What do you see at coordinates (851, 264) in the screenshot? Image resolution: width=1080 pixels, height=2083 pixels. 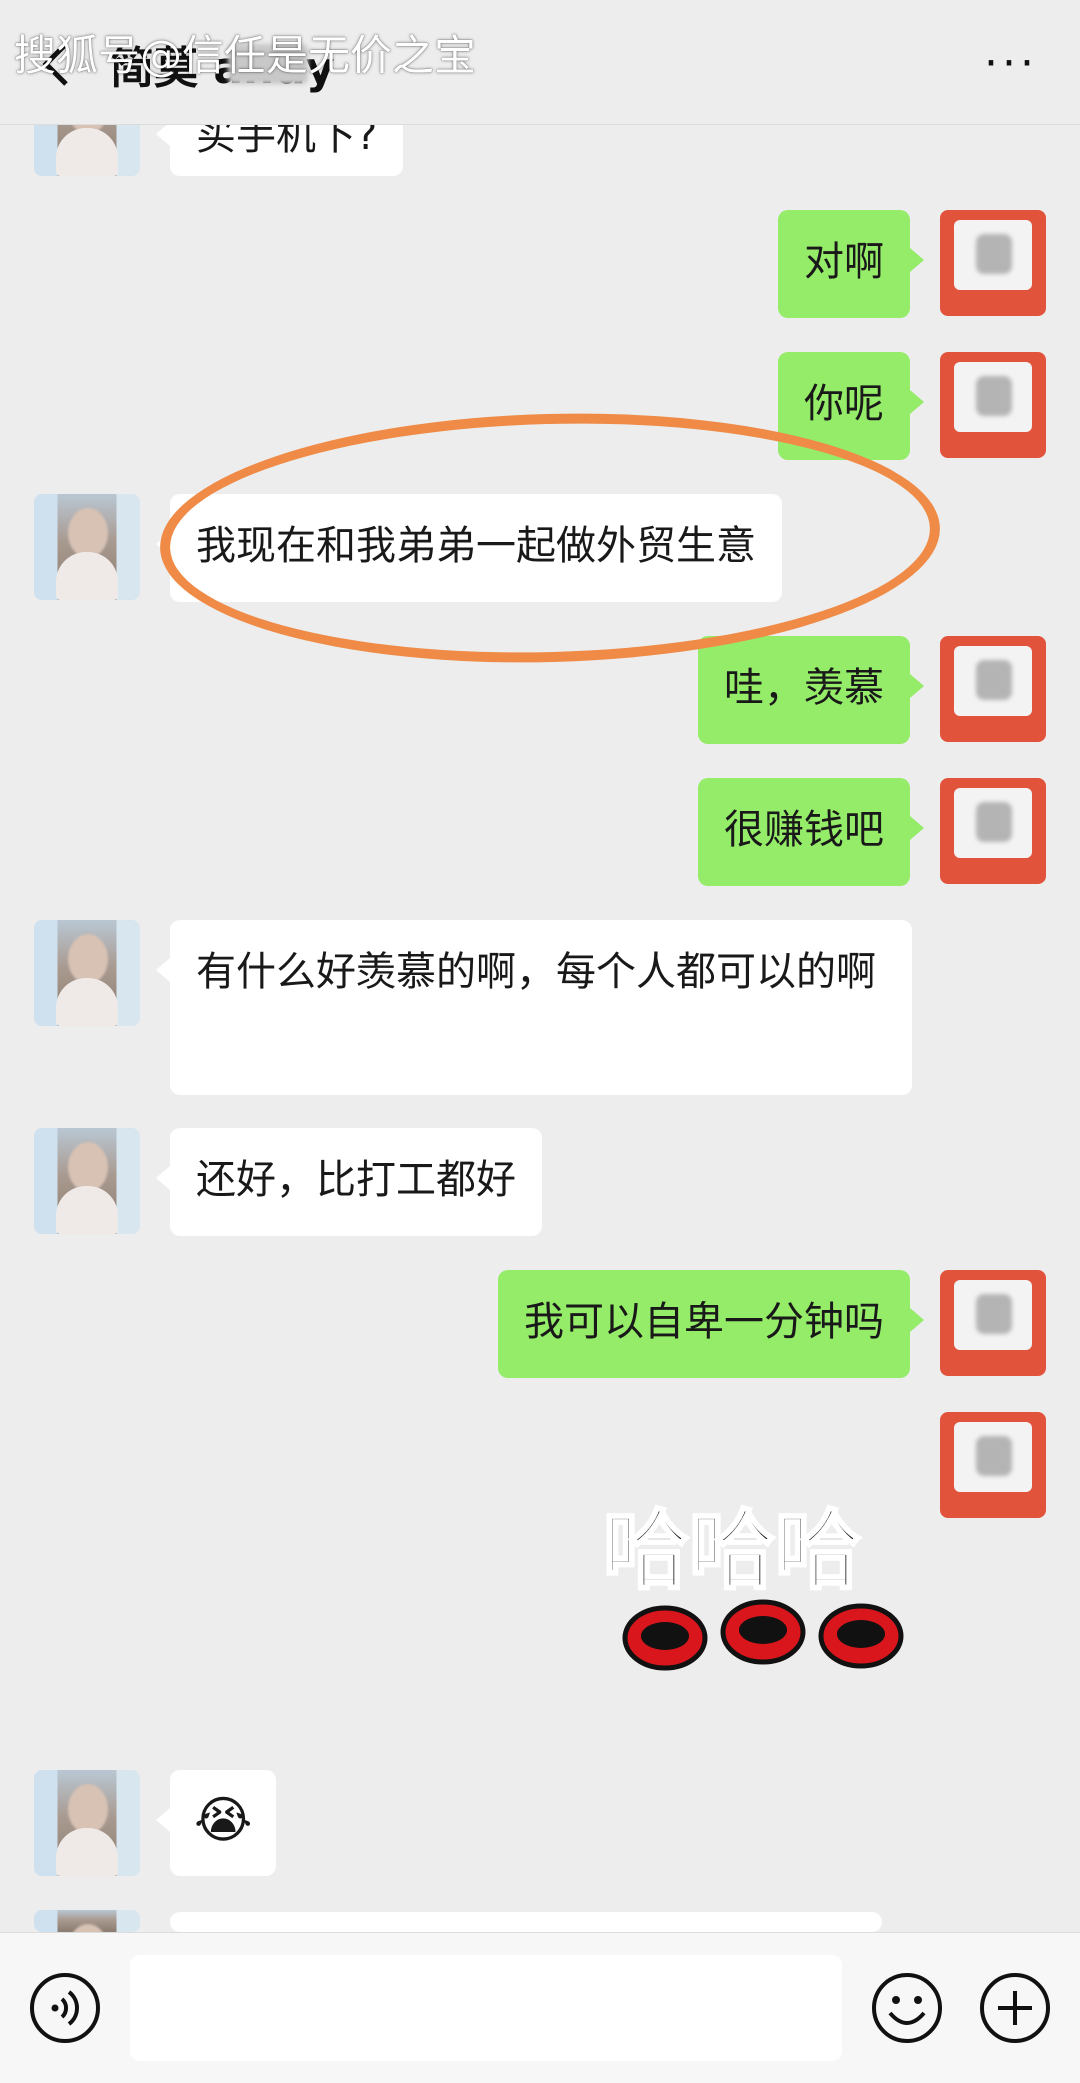 I see `message-bubble: 对啊` at bounding box center [851, 264].